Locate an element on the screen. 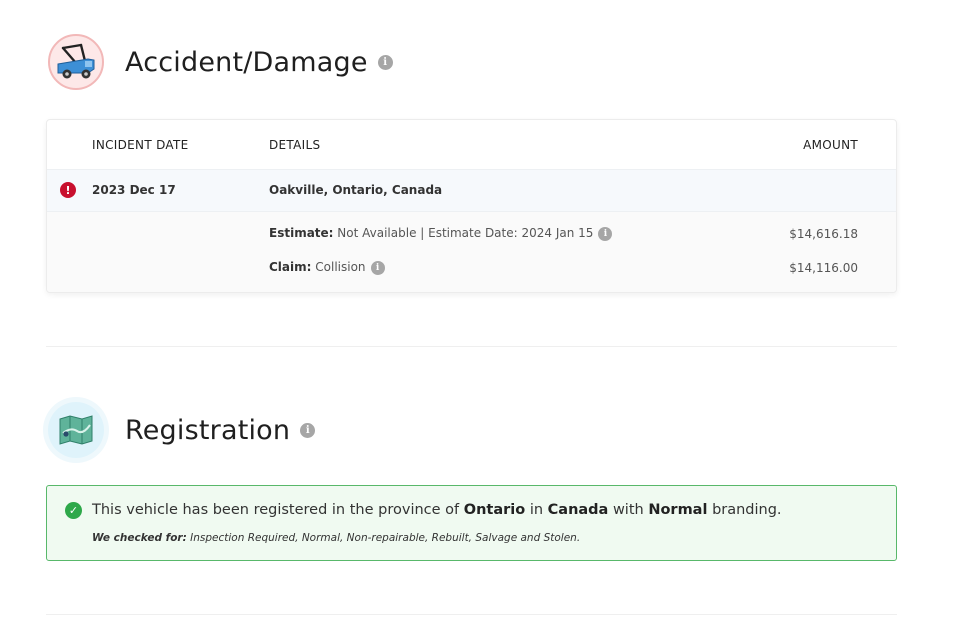 The height and width of the screenshot is (634, 960). claim-amount: $14,116.00 is located at coordinates (823, 268).